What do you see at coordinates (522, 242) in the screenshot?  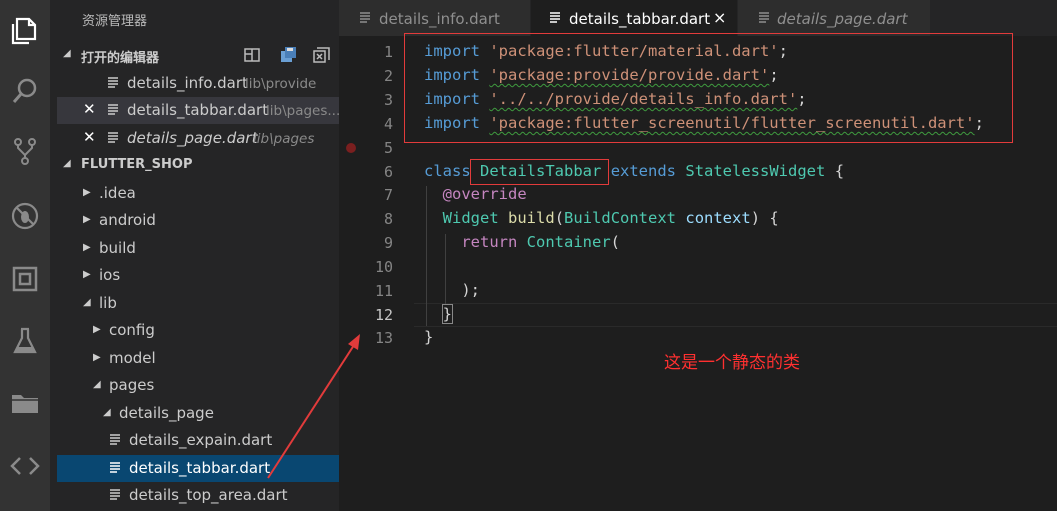 I see `code-line-9: return Container(` at bounding box center [522, 242].